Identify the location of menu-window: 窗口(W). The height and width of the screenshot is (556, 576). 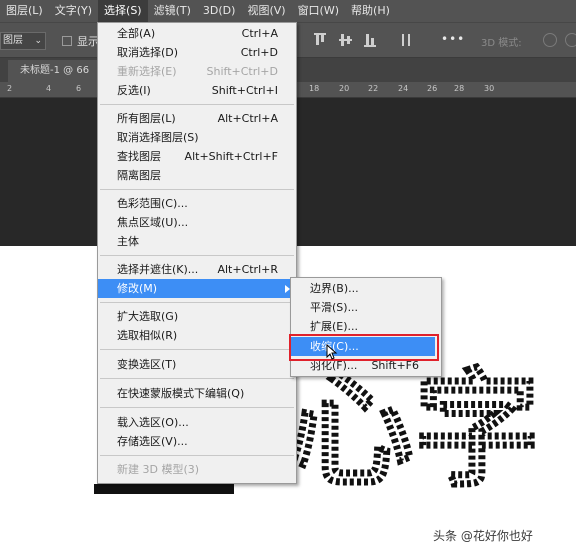
(318, 11).